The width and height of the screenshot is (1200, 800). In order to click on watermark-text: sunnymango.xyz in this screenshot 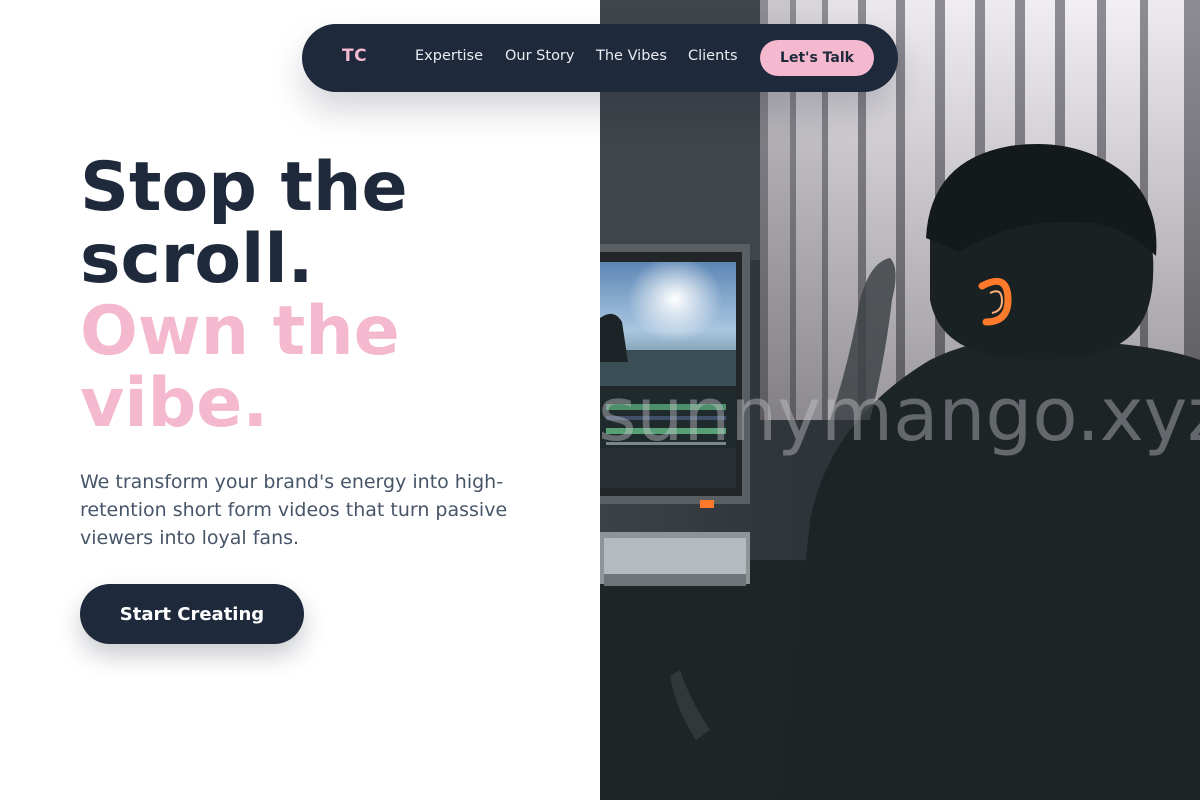, I will do `click(900, 415)`.